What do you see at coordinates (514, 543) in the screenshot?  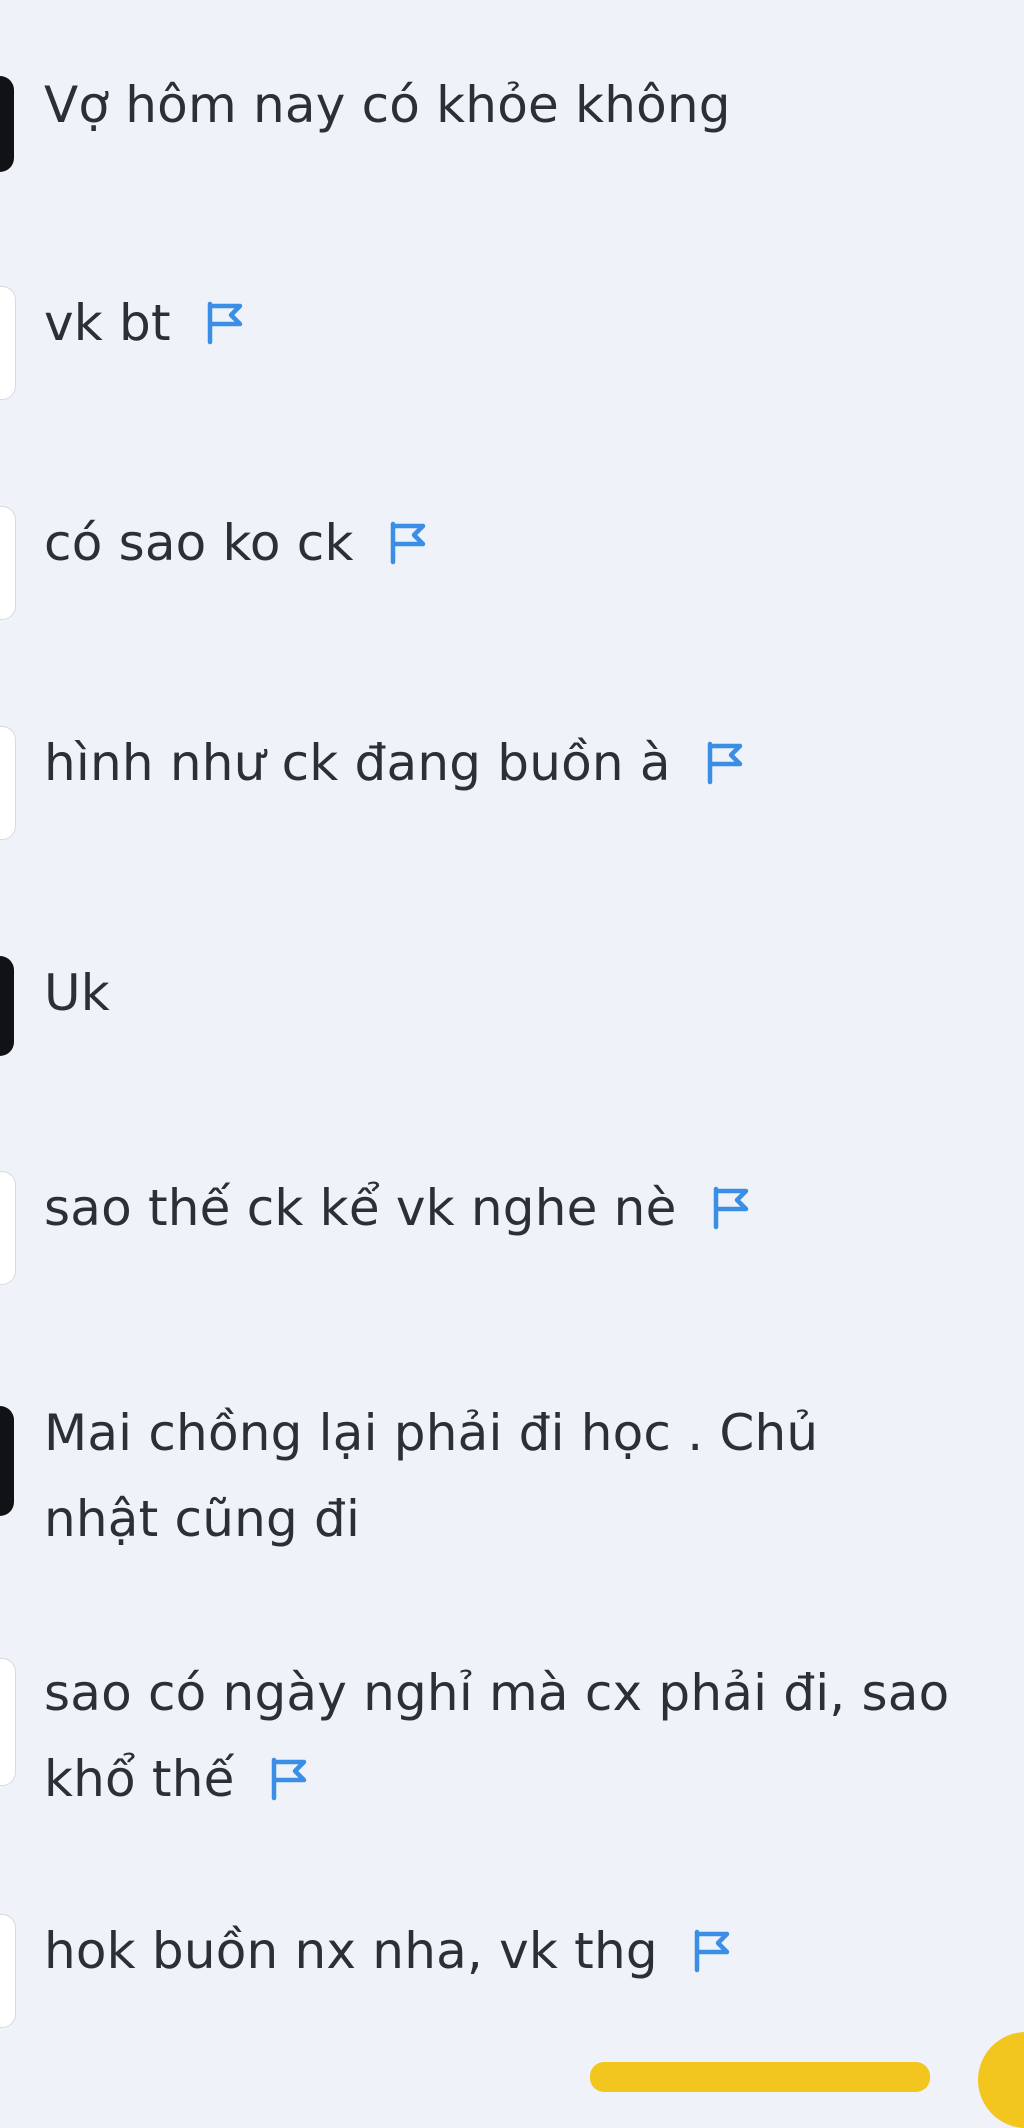 I see `message-text: có sao ko ck` at bounding box center [514, 543].